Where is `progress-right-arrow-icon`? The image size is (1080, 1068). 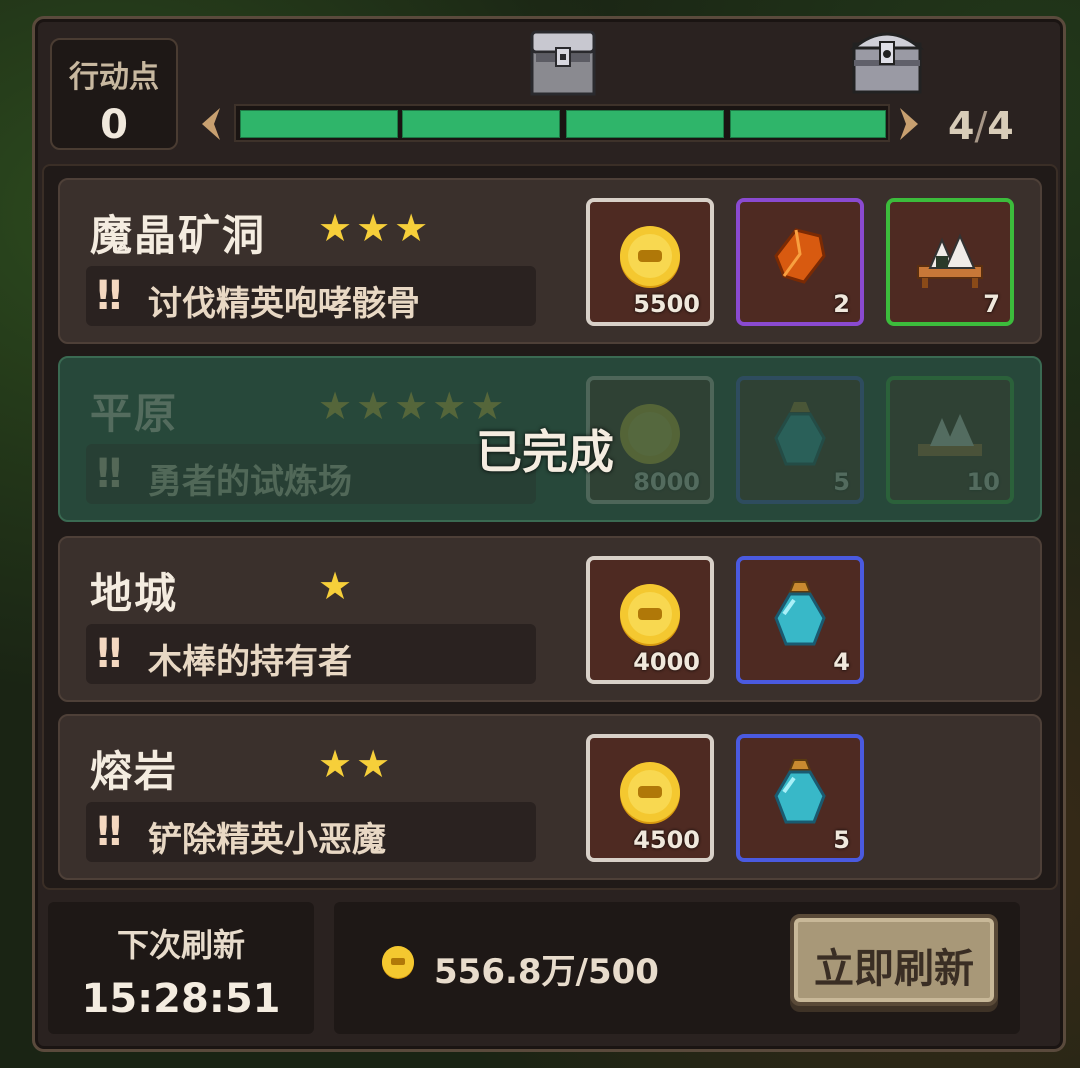
progress-right-arrow-icon is located at coordinates (909, 124).